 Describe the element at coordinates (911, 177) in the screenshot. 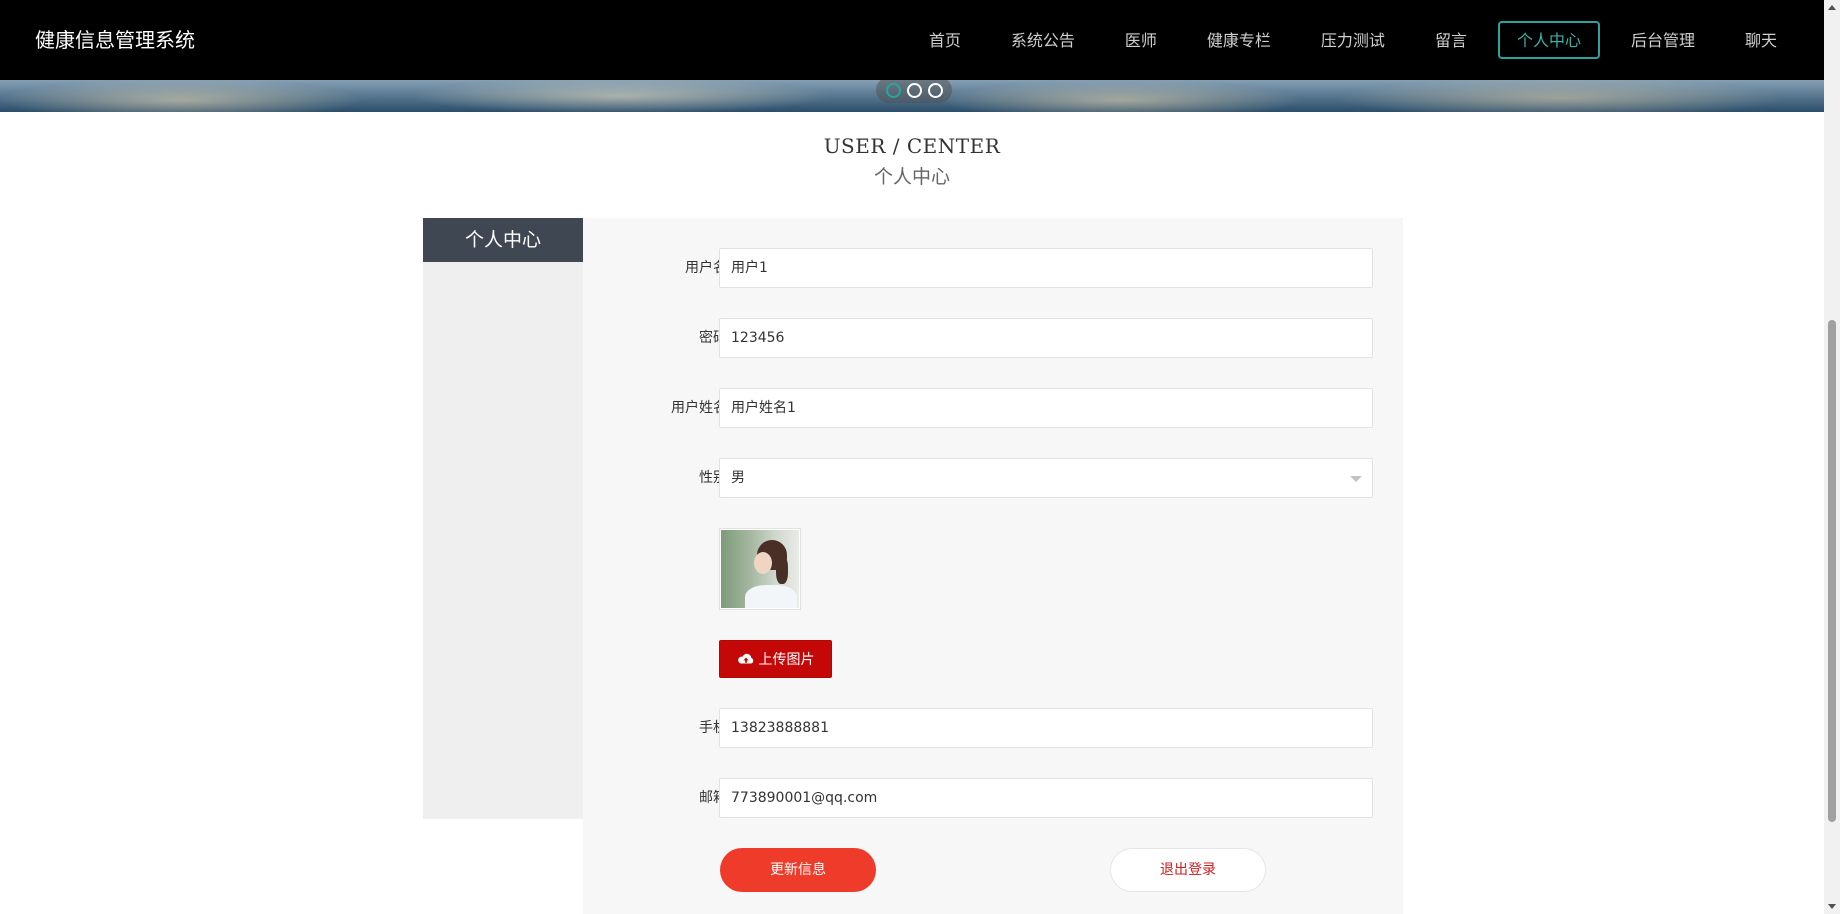

I see `section-title-cn: 个人中心` at that location.